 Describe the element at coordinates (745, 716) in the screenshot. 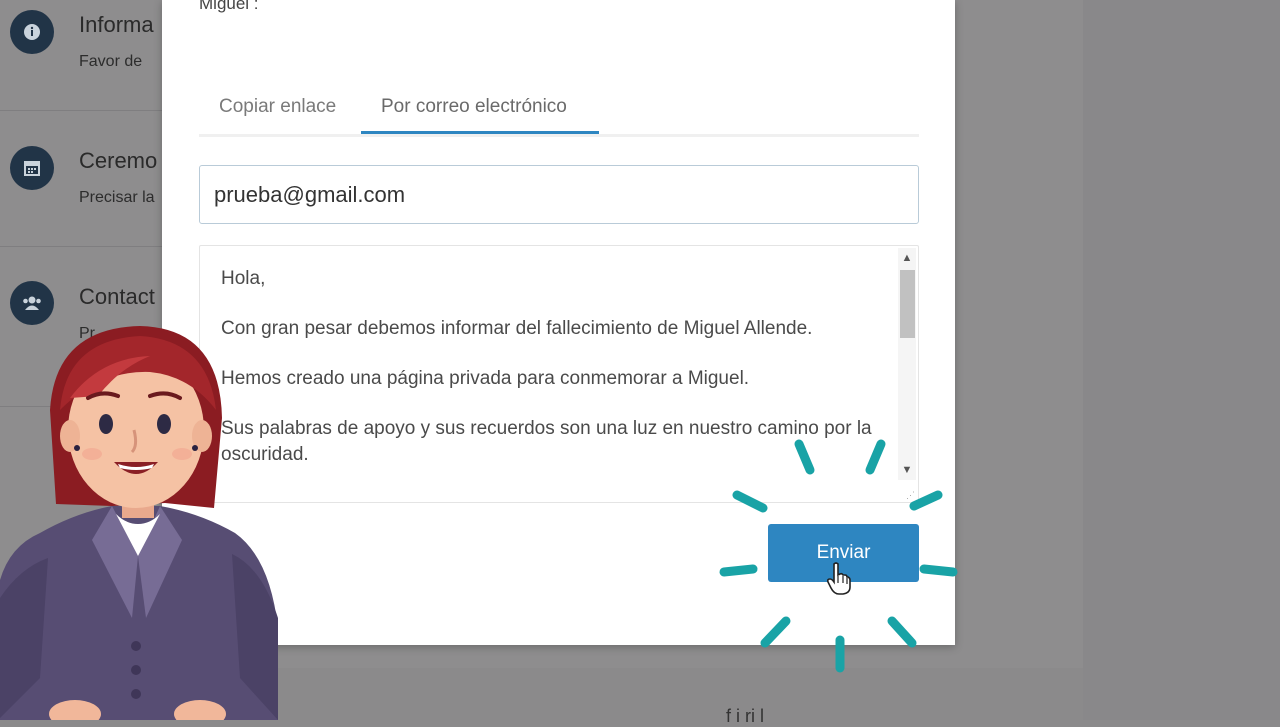

I see `bg-bottom-text: f i ri l` at that location.